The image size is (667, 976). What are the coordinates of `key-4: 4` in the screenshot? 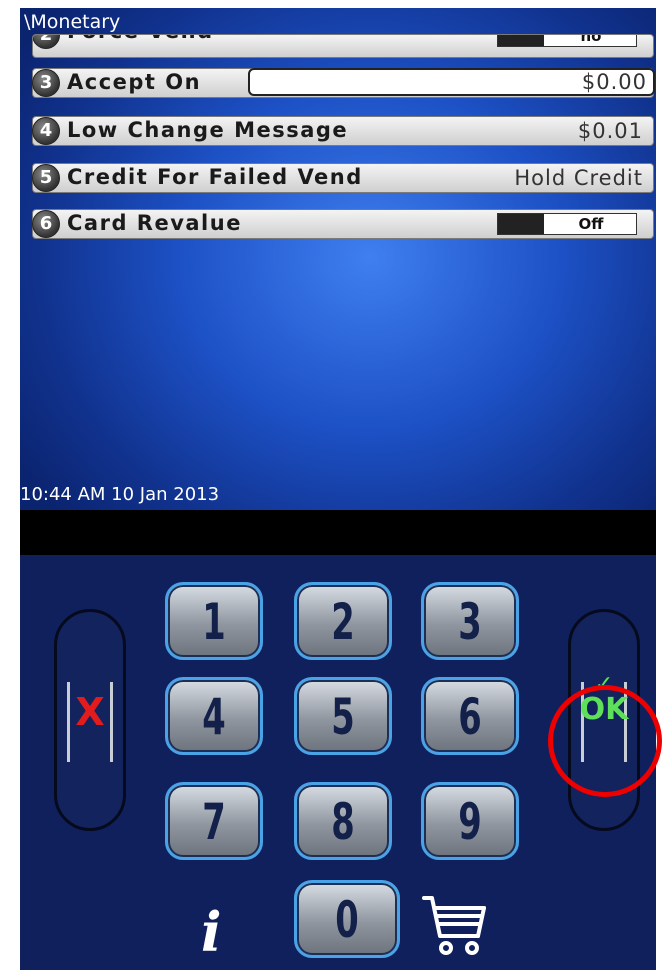 It's located at (214, 716).